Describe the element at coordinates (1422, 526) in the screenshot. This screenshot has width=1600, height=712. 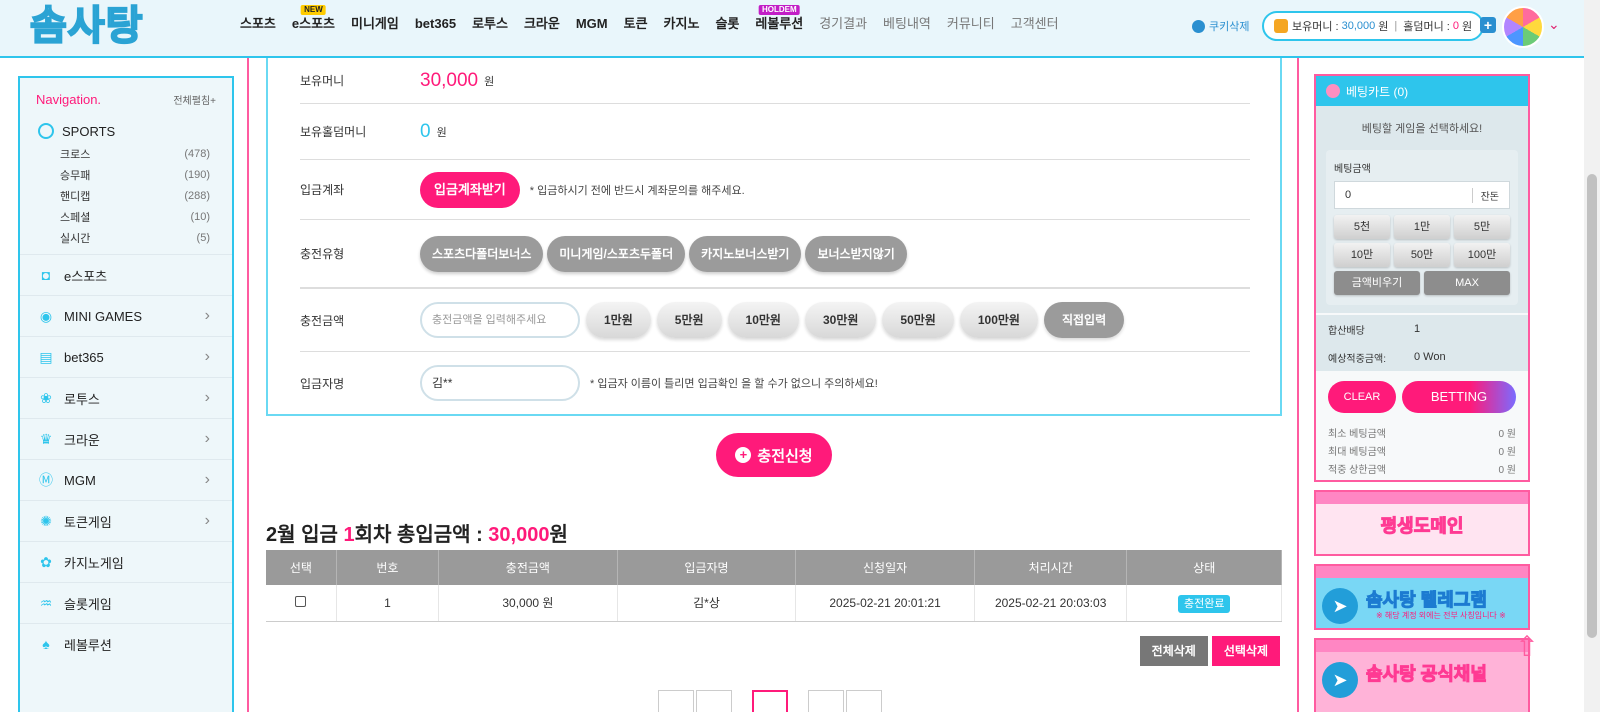
I see `domain-banner-text: 평생도메인` at that location.